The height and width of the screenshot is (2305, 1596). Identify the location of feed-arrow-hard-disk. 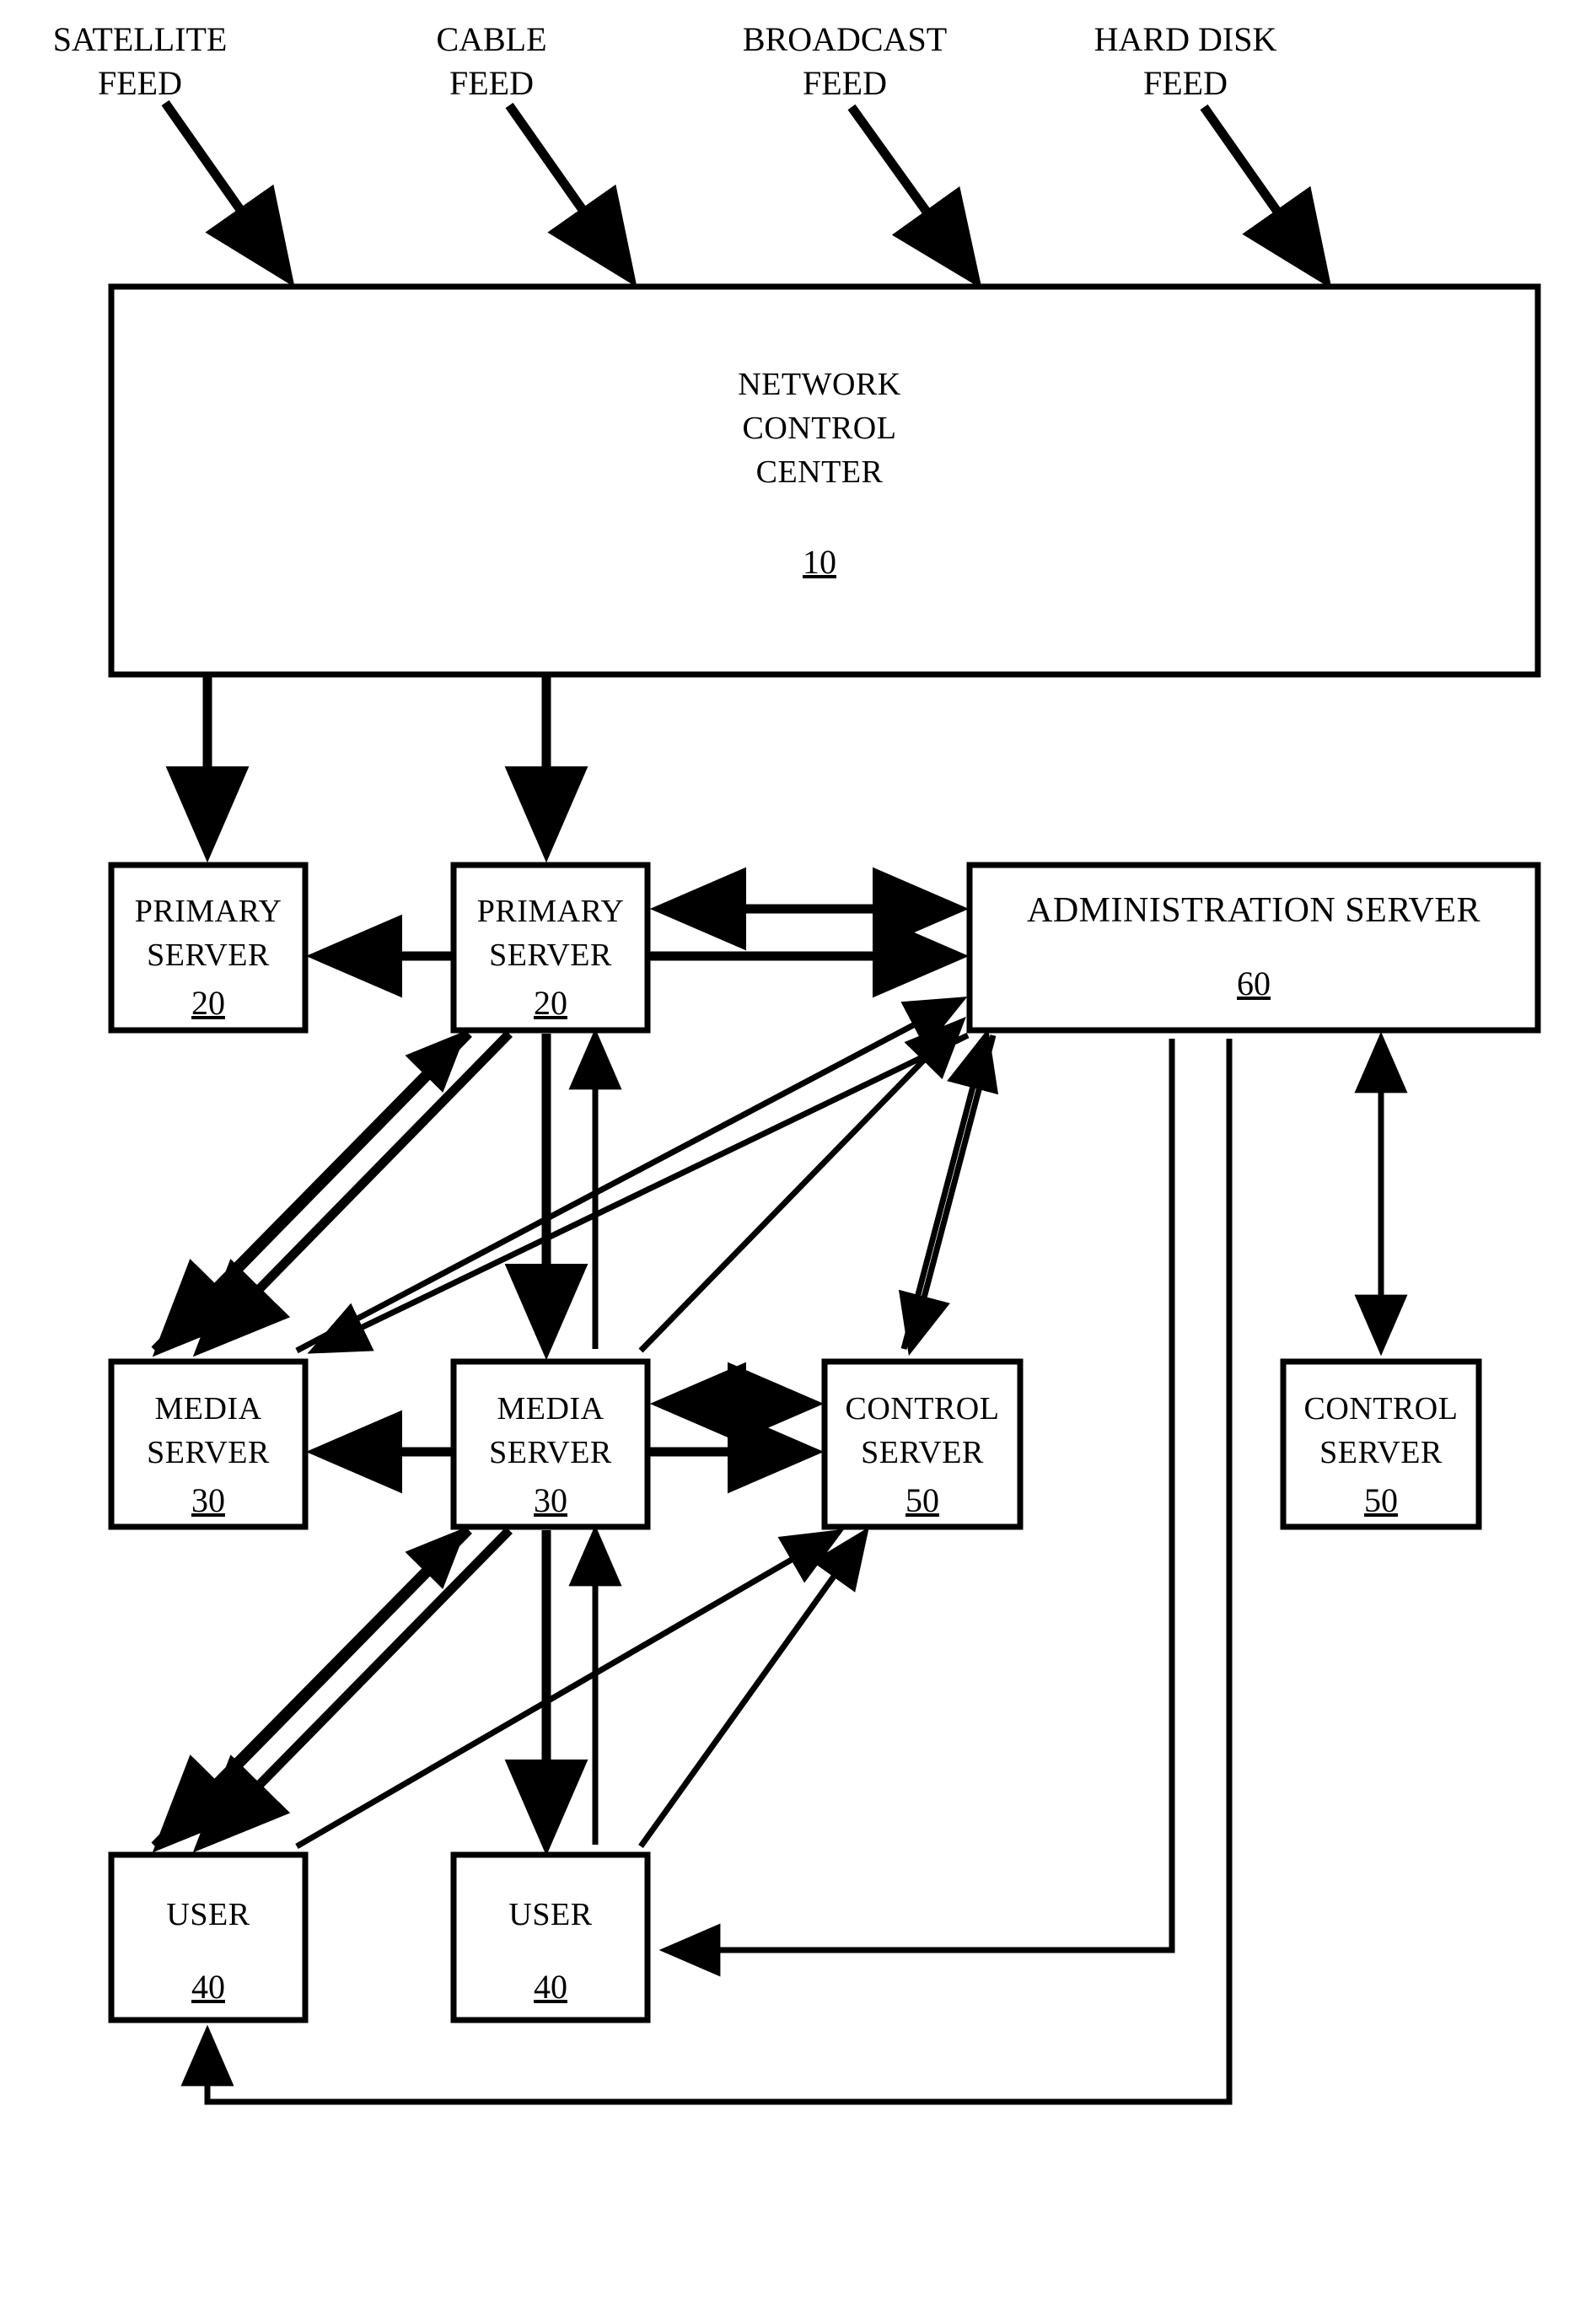
(1266, 196).